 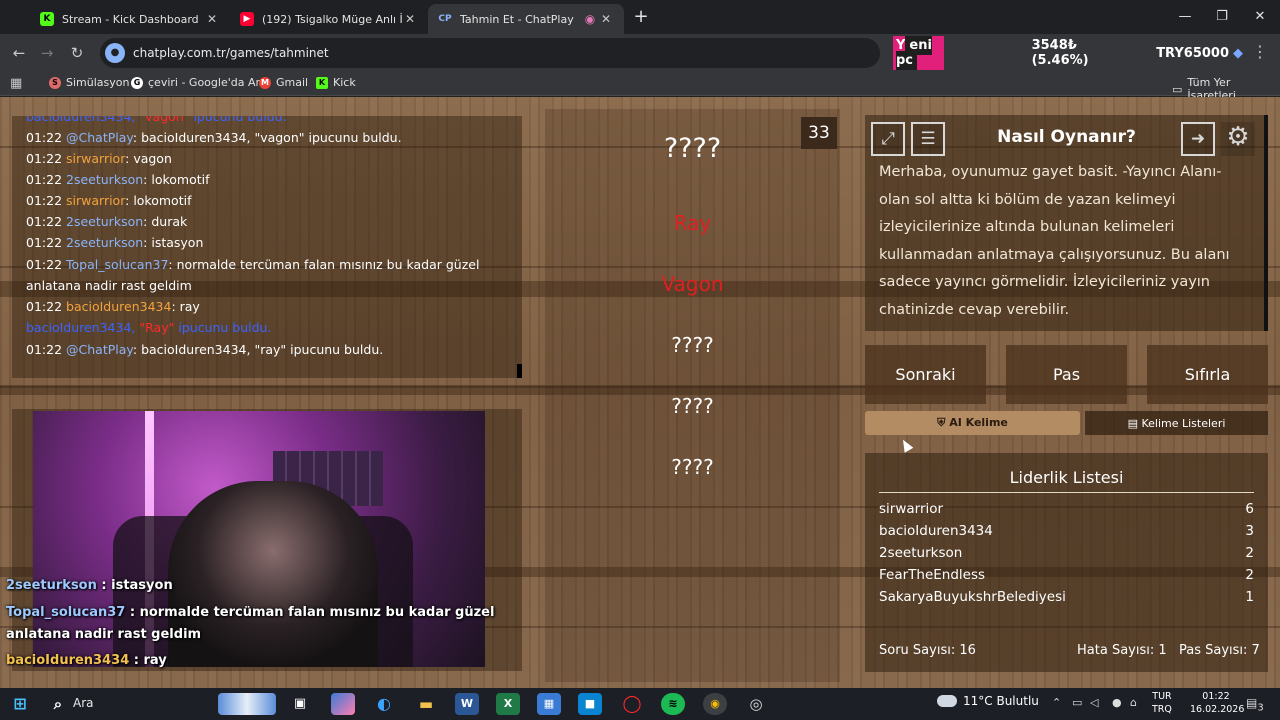 What do you see at coordinates (508, 704) in the screenshot?
I see `excel-icon: X` at bounding box center [508, 704].